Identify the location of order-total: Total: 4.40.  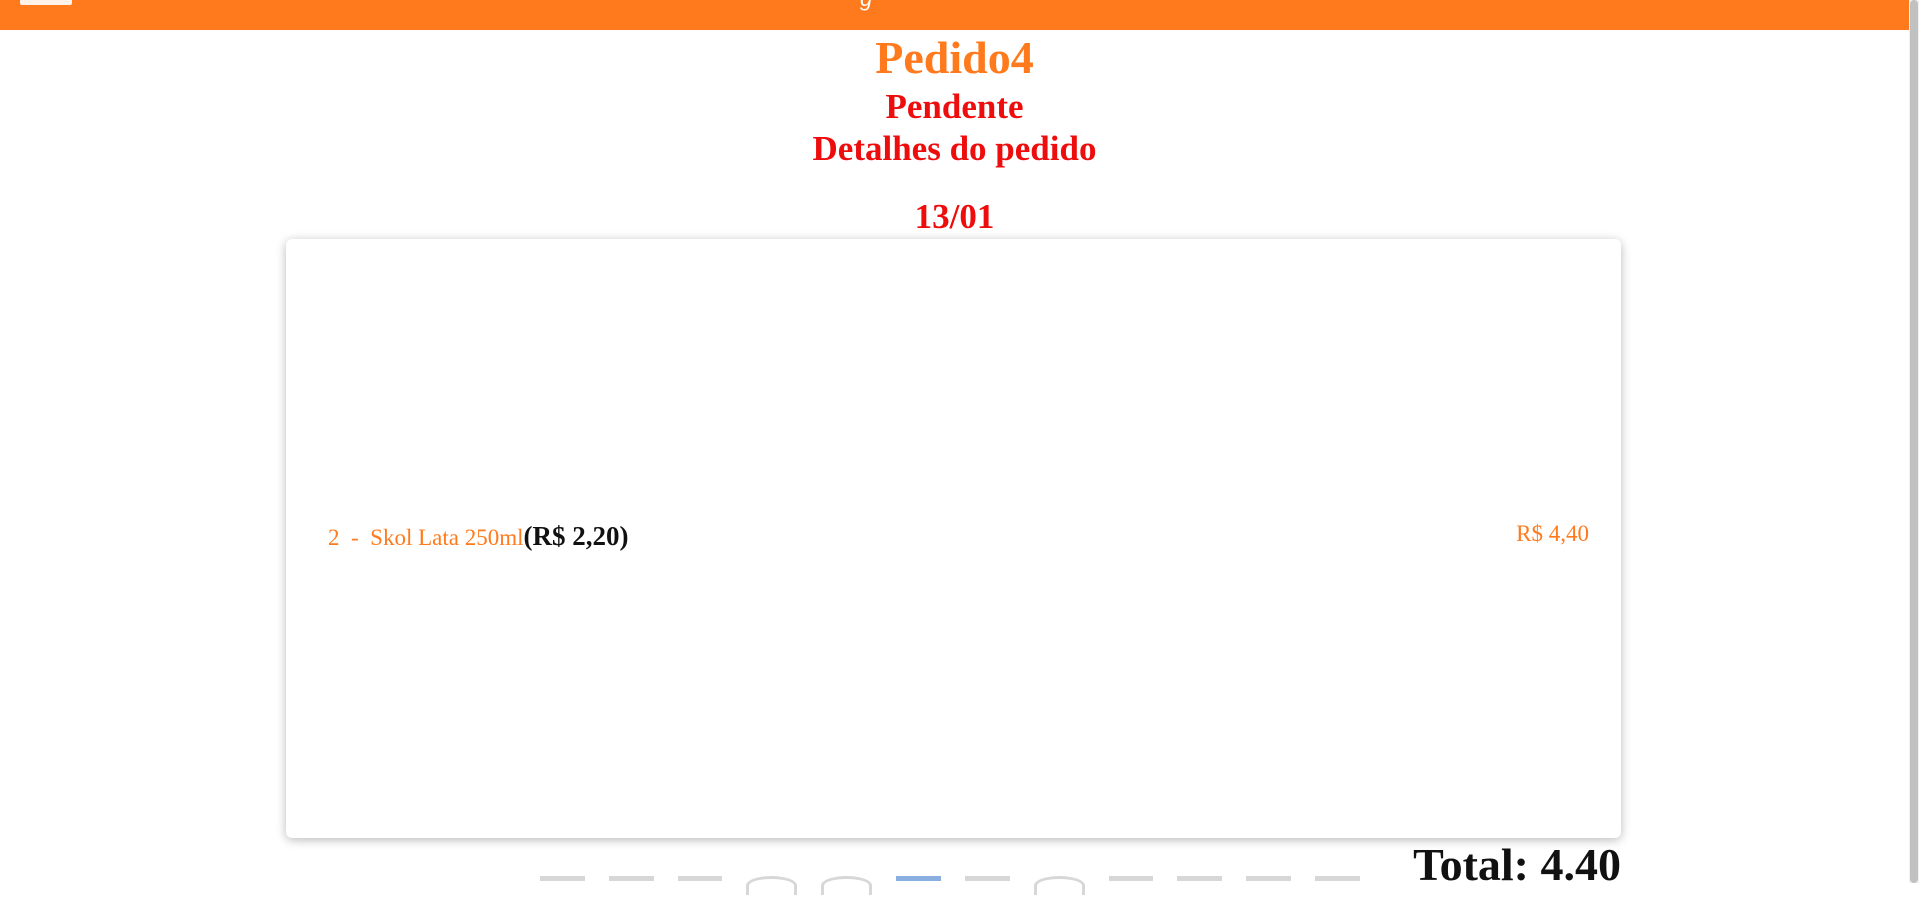
(1517, 864).